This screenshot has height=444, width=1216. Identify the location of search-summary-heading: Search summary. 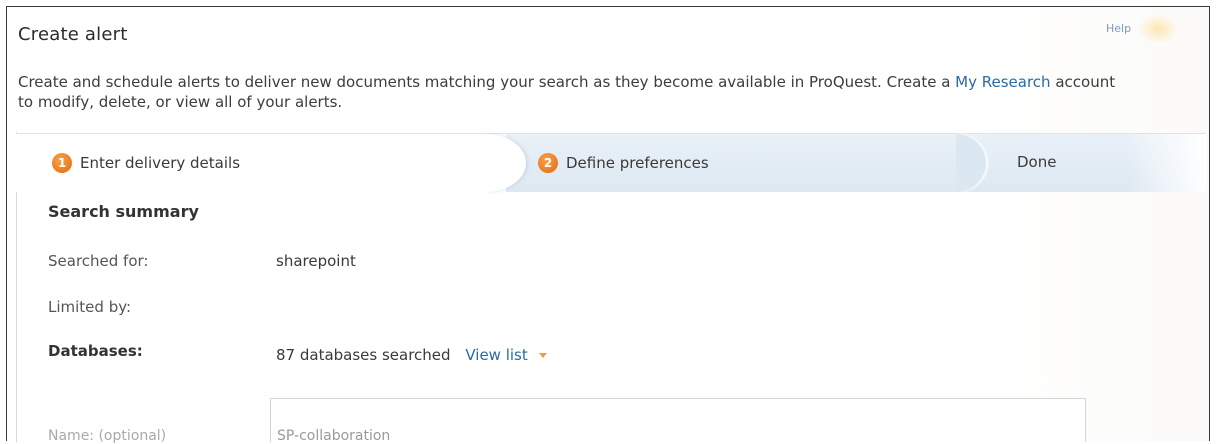
(123, 211).